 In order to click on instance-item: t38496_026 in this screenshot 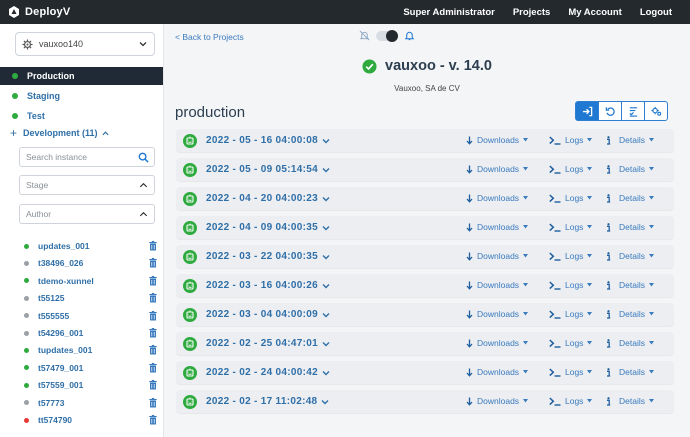, I will do `click(91, 263)`.